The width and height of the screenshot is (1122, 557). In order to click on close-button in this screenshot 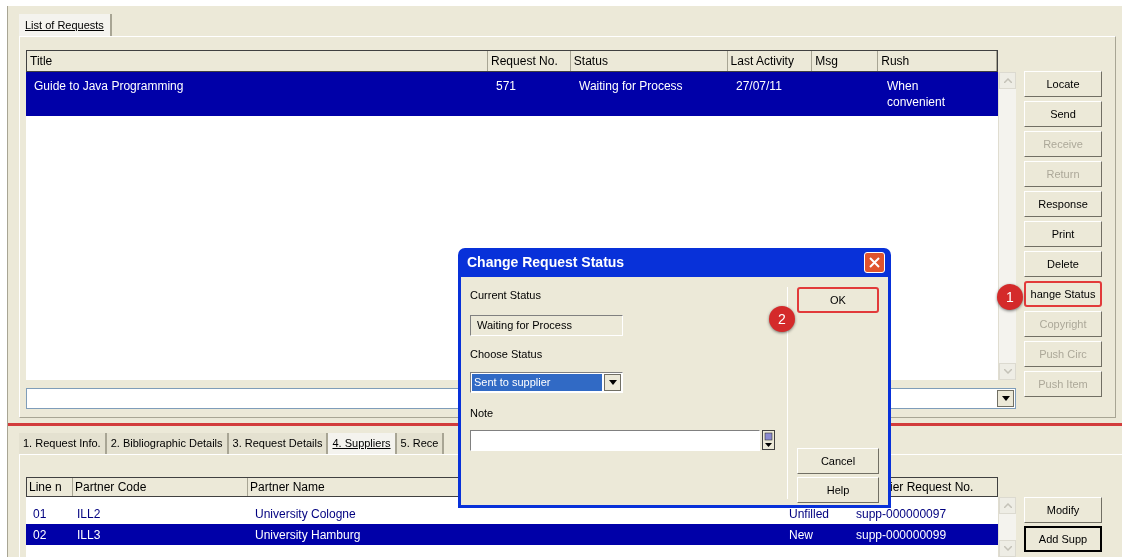, I will do `click(874, 262)`.